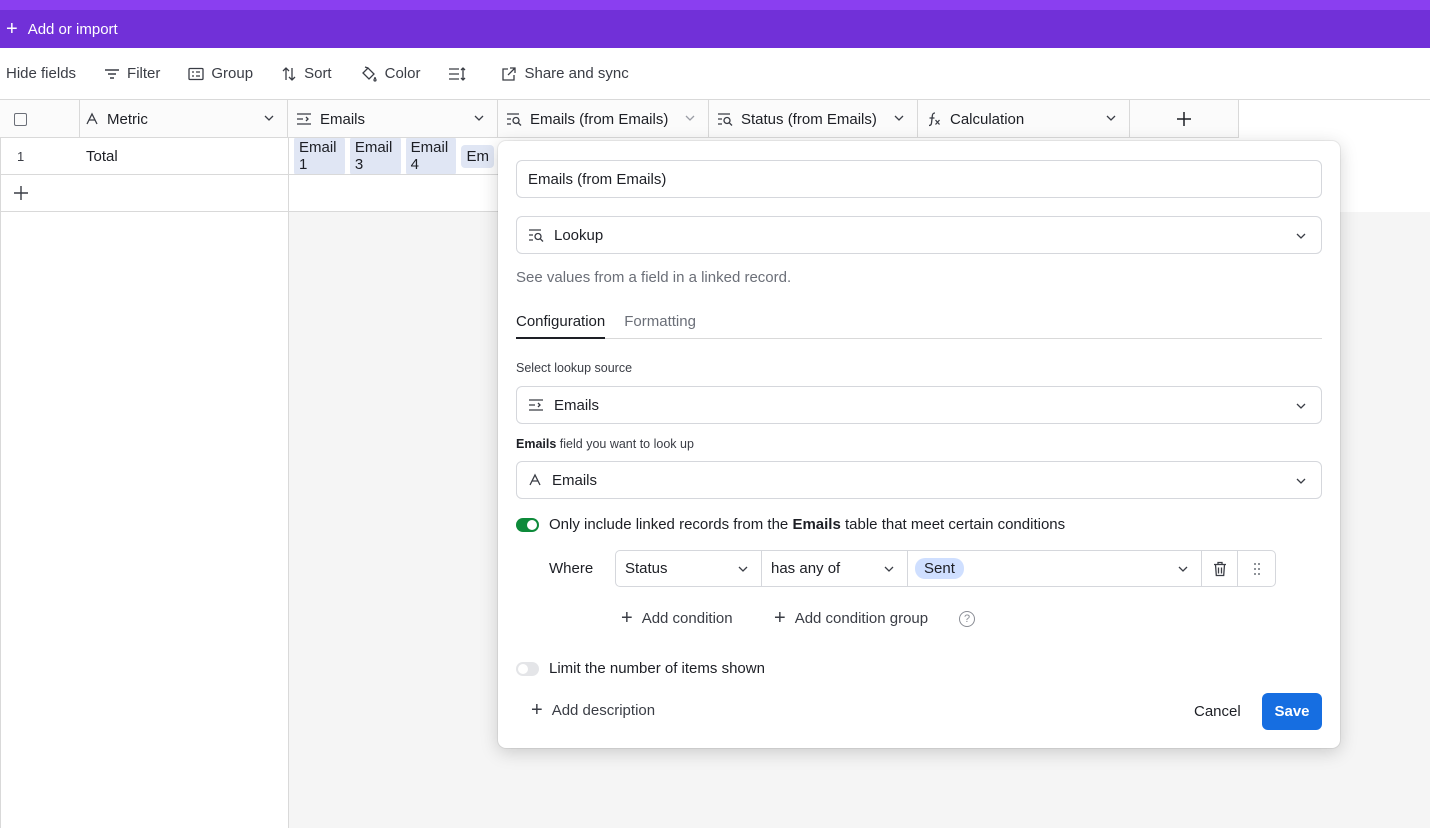 The image size is (1430, 828). I want to click on add-description-button: + Add description, so click(593, 710).